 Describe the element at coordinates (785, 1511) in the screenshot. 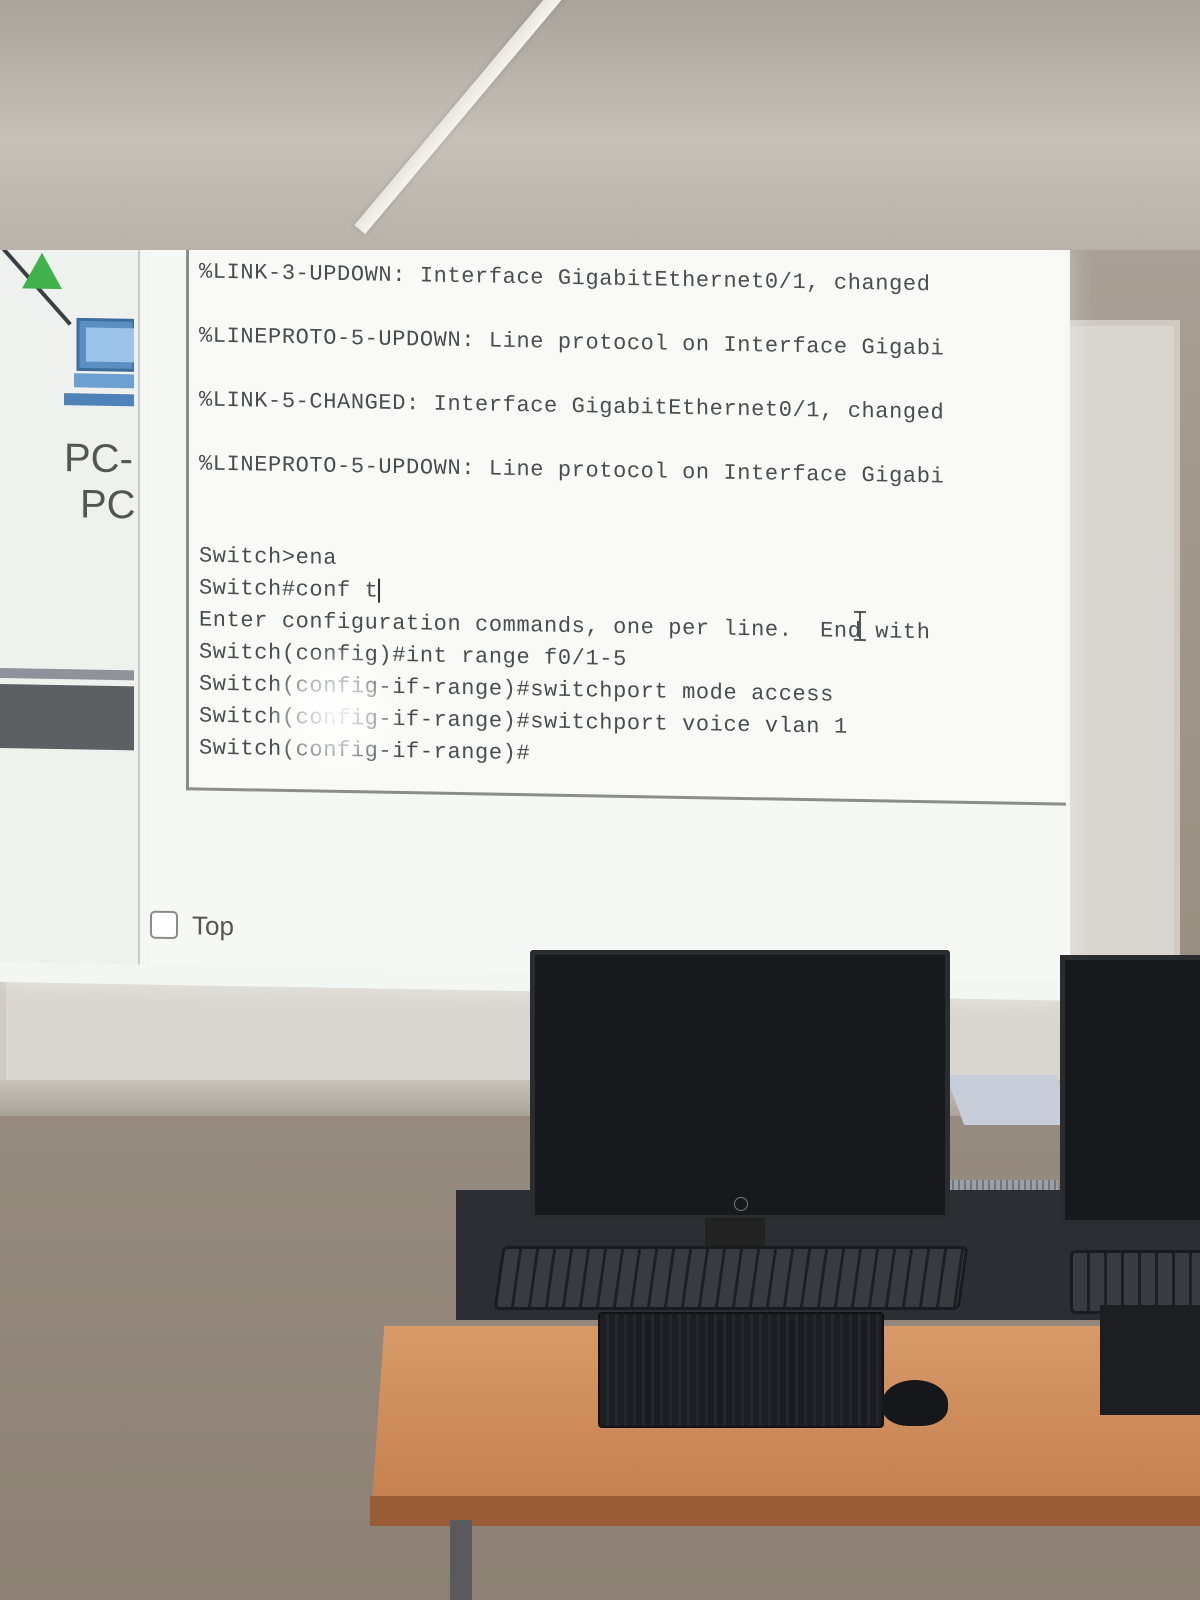

I see `desk-edge` at that location.